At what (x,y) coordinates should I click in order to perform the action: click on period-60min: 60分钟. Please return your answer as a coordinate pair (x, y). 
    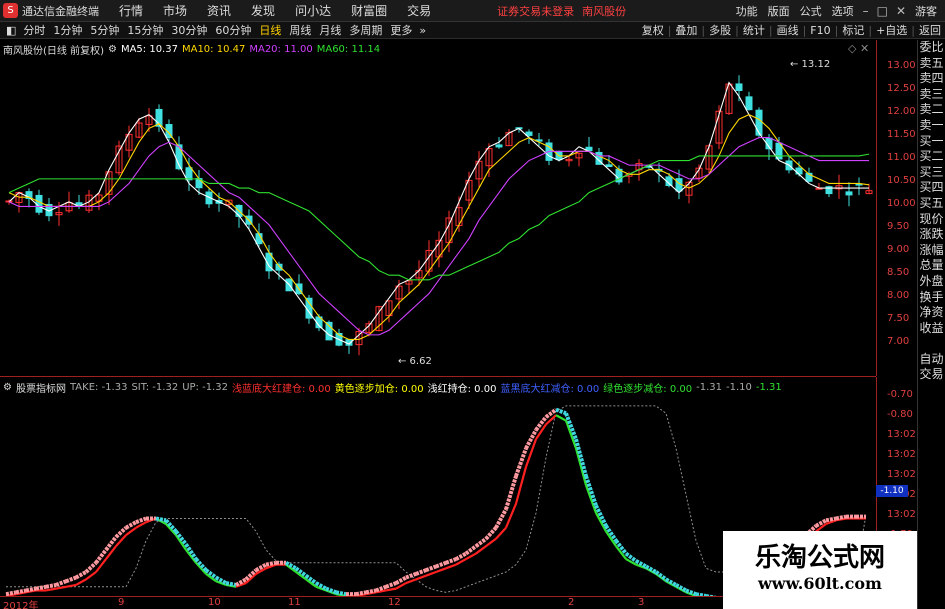
    Looking at the image, I should click on (233, 30).